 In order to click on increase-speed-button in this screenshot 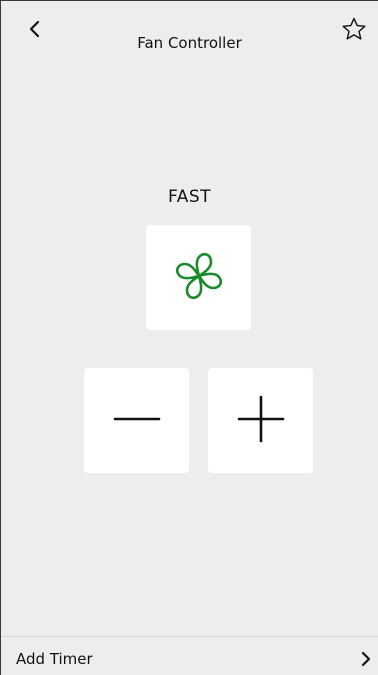, I will do `click(260, 420)`.